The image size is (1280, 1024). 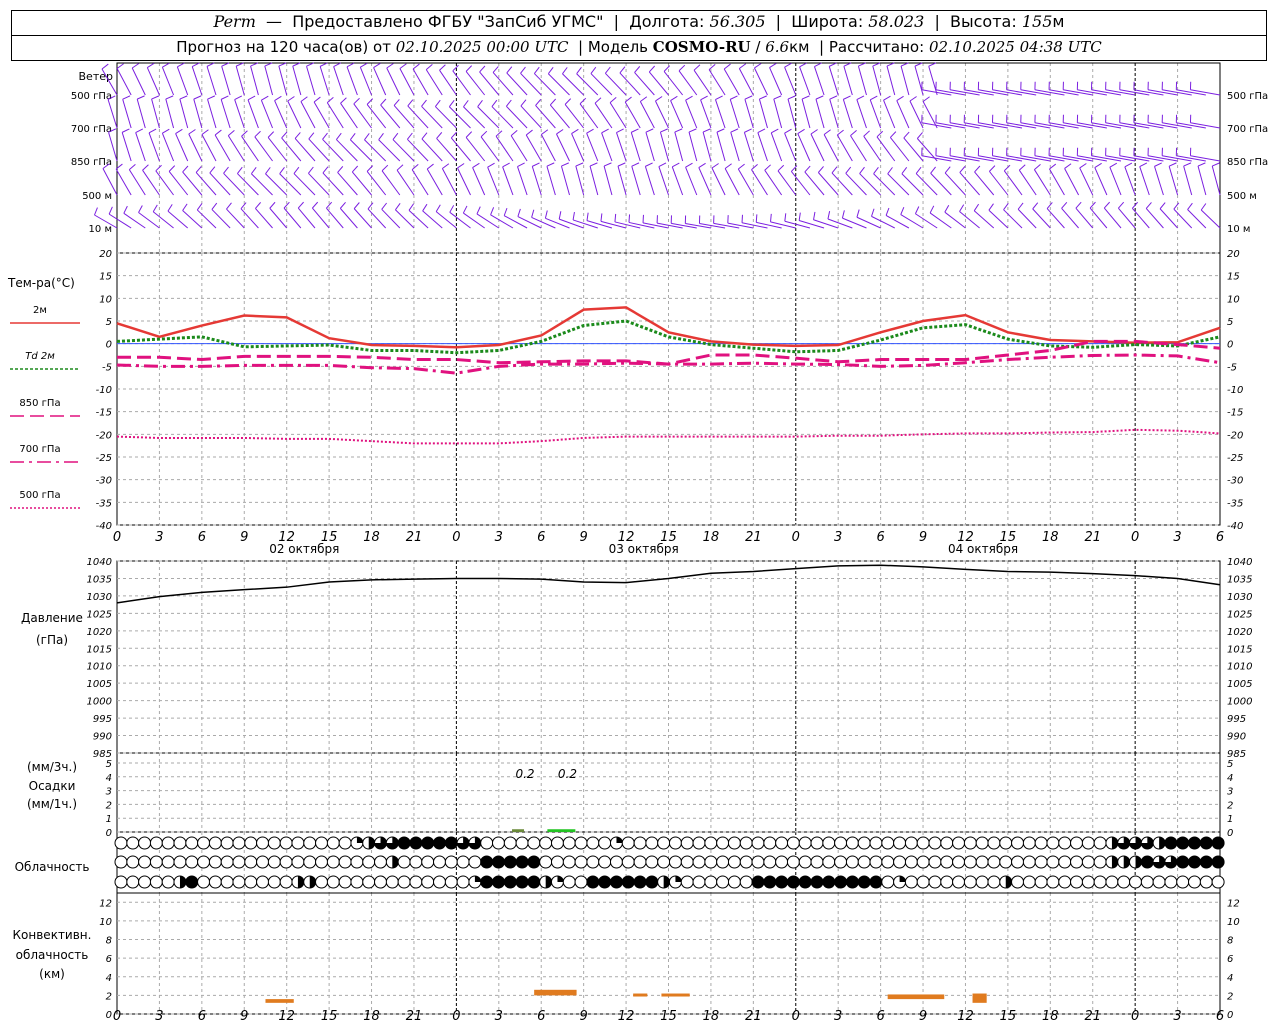 What do you see at coordinates (99, 702) in the screenshot?
I see `pressure-ytick: 1000` at bounding box center [99, 702].